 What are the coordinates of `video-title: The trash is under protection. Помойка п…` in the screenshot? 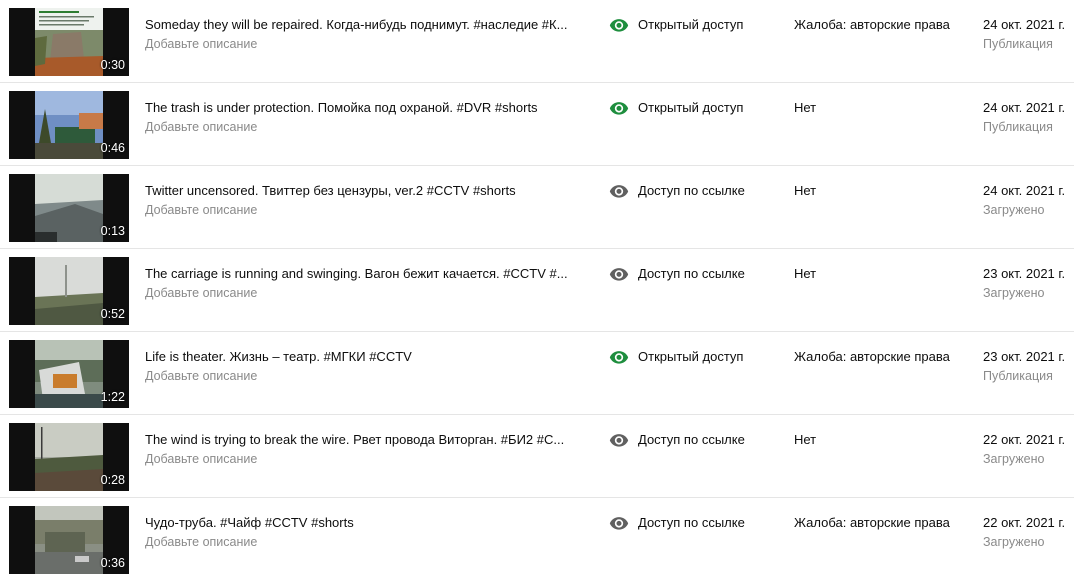 It's located at (360, 108).